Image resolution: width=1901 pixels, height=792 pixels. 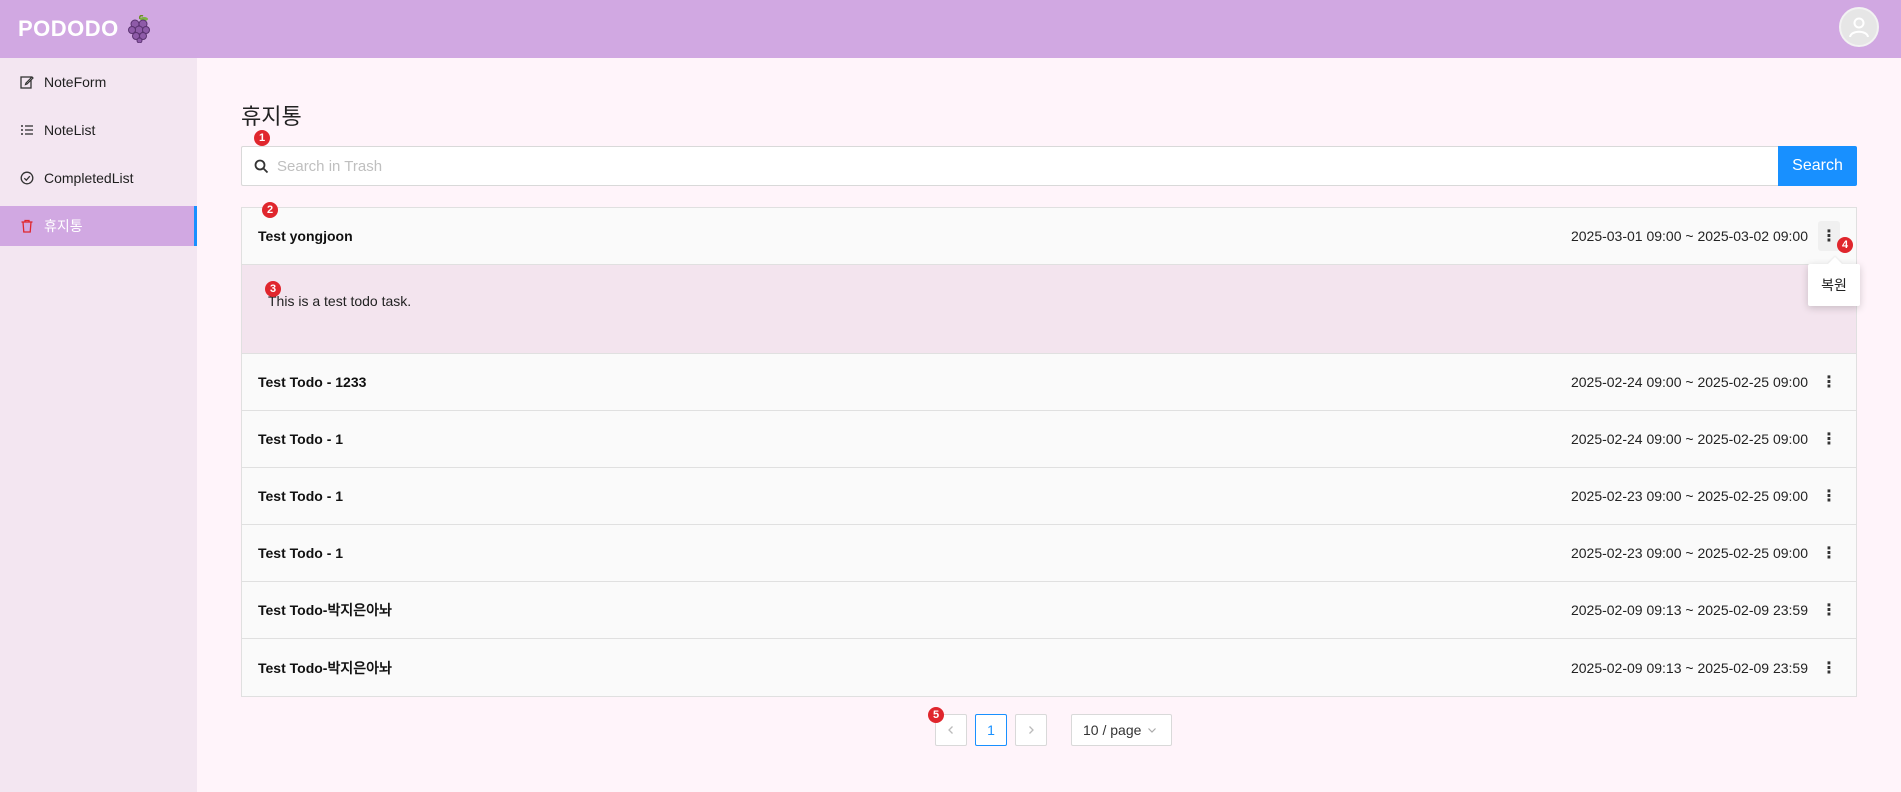 I want to click on trash-icon, so click(x=27, y=226).